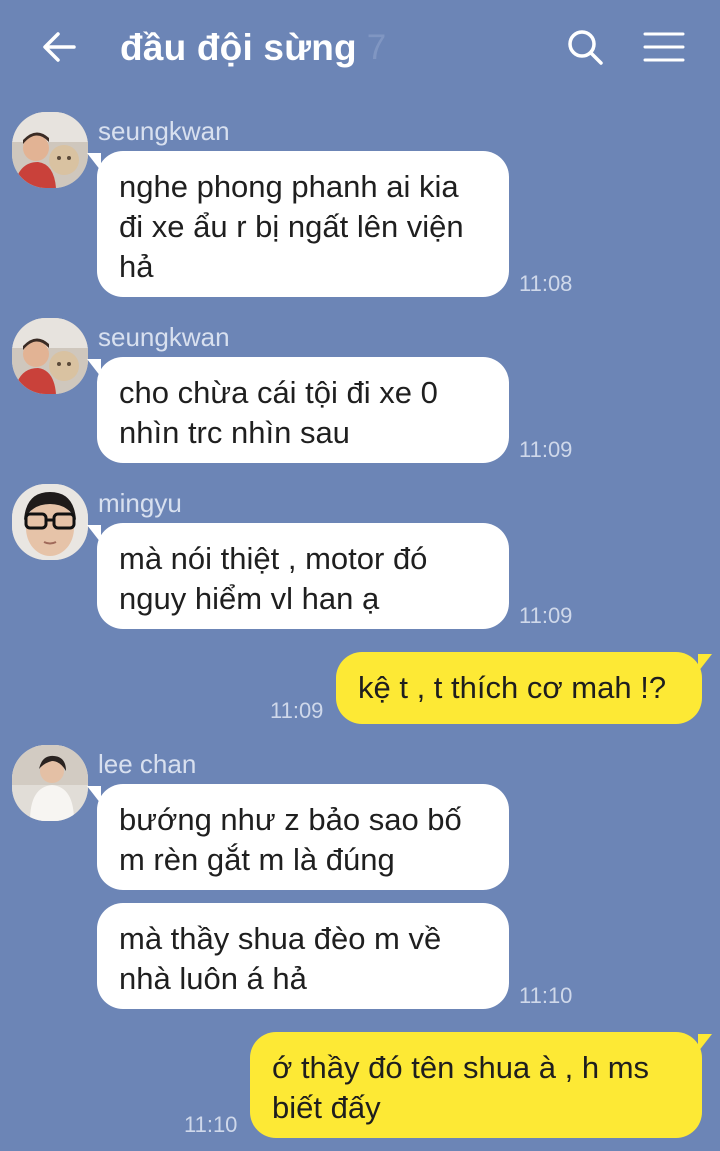 This screenshot has width=720, height=1151. I want to click on search-icon, so click(585, 47).